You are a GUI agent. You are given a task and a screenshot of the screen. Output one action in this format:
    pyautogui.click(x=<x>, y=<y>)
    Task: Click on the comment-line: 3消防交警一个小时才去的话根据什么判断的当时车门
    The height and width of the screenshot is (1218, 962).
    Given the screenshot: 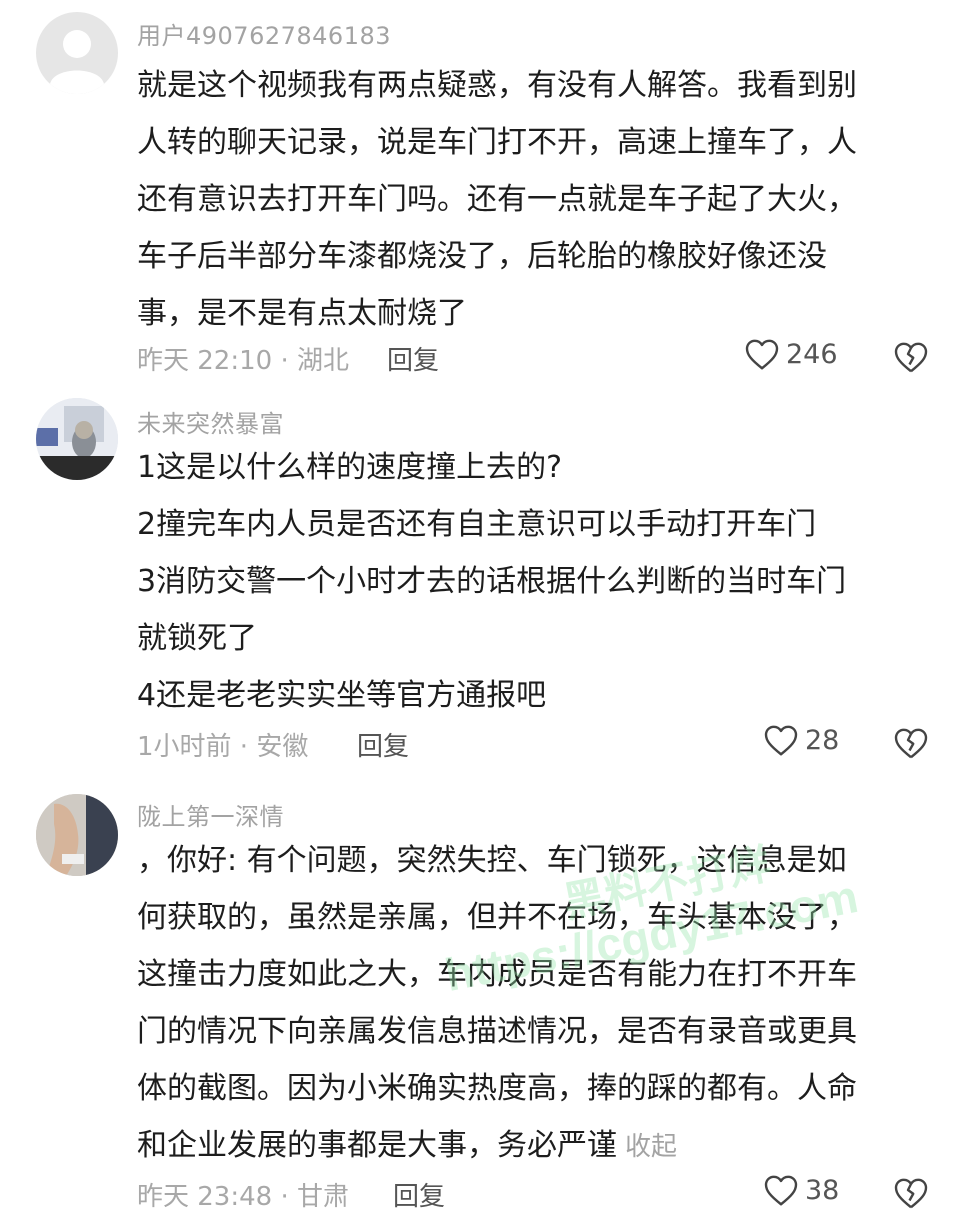 What is the action you would take?
    pyautogui.click(x=492, y=581)
    